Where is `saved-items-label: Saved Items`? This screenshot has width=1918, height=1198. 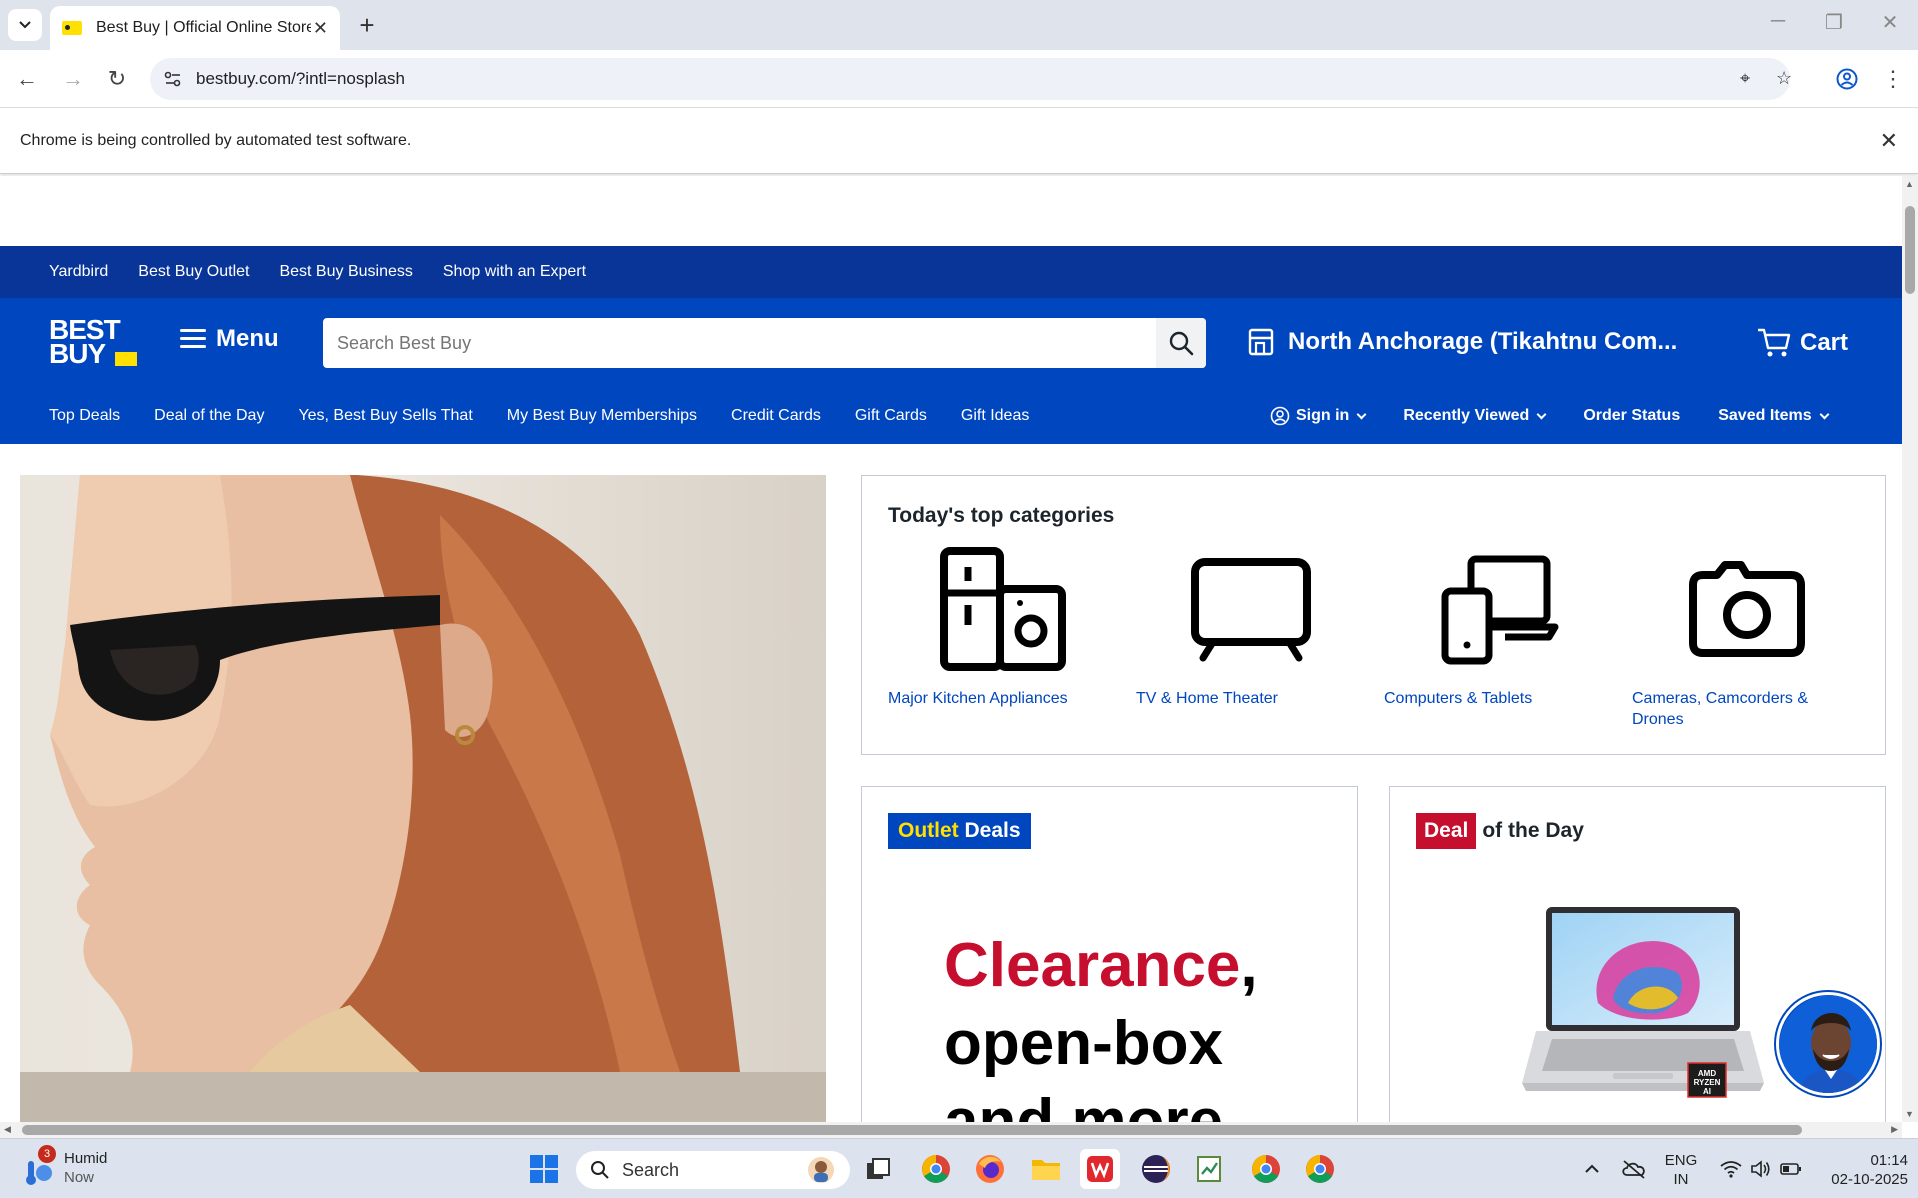 saved-items-label: Saved Items is located at coordinates (1765, 415).